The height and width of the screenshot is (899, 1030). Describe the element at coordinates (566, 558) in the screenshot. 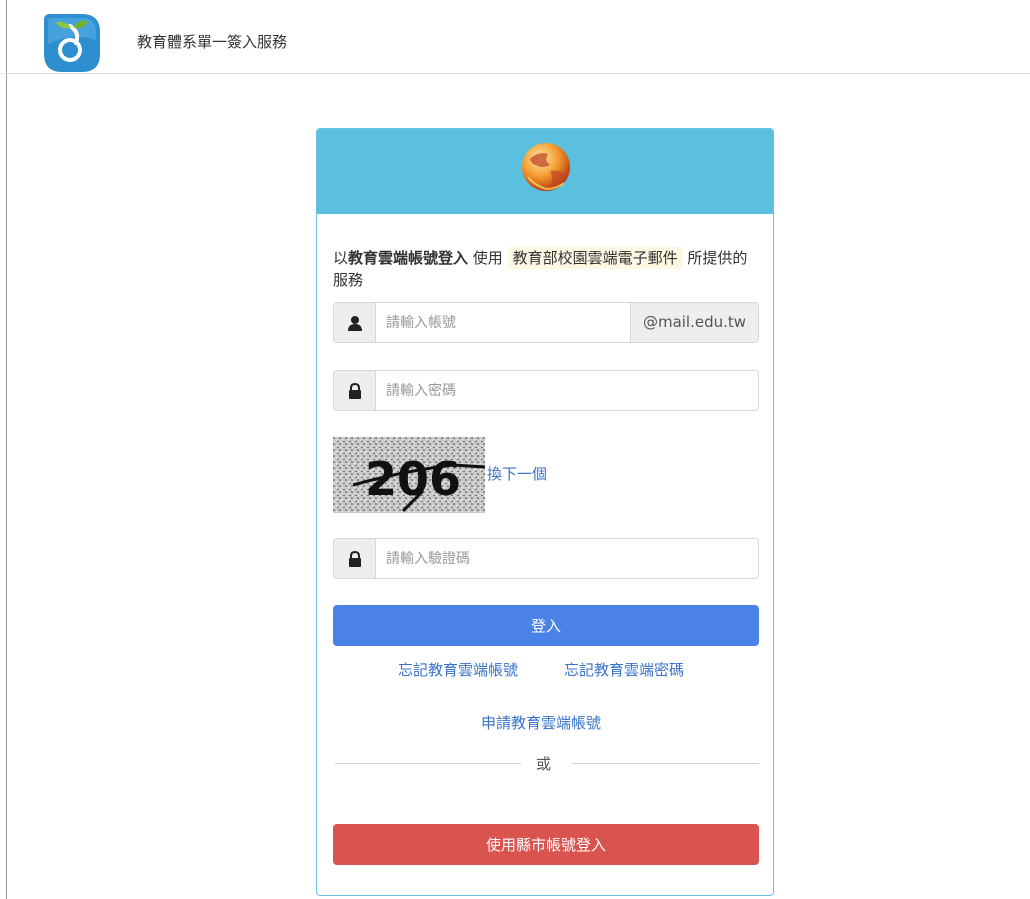

I see `captcha-input` at that location.